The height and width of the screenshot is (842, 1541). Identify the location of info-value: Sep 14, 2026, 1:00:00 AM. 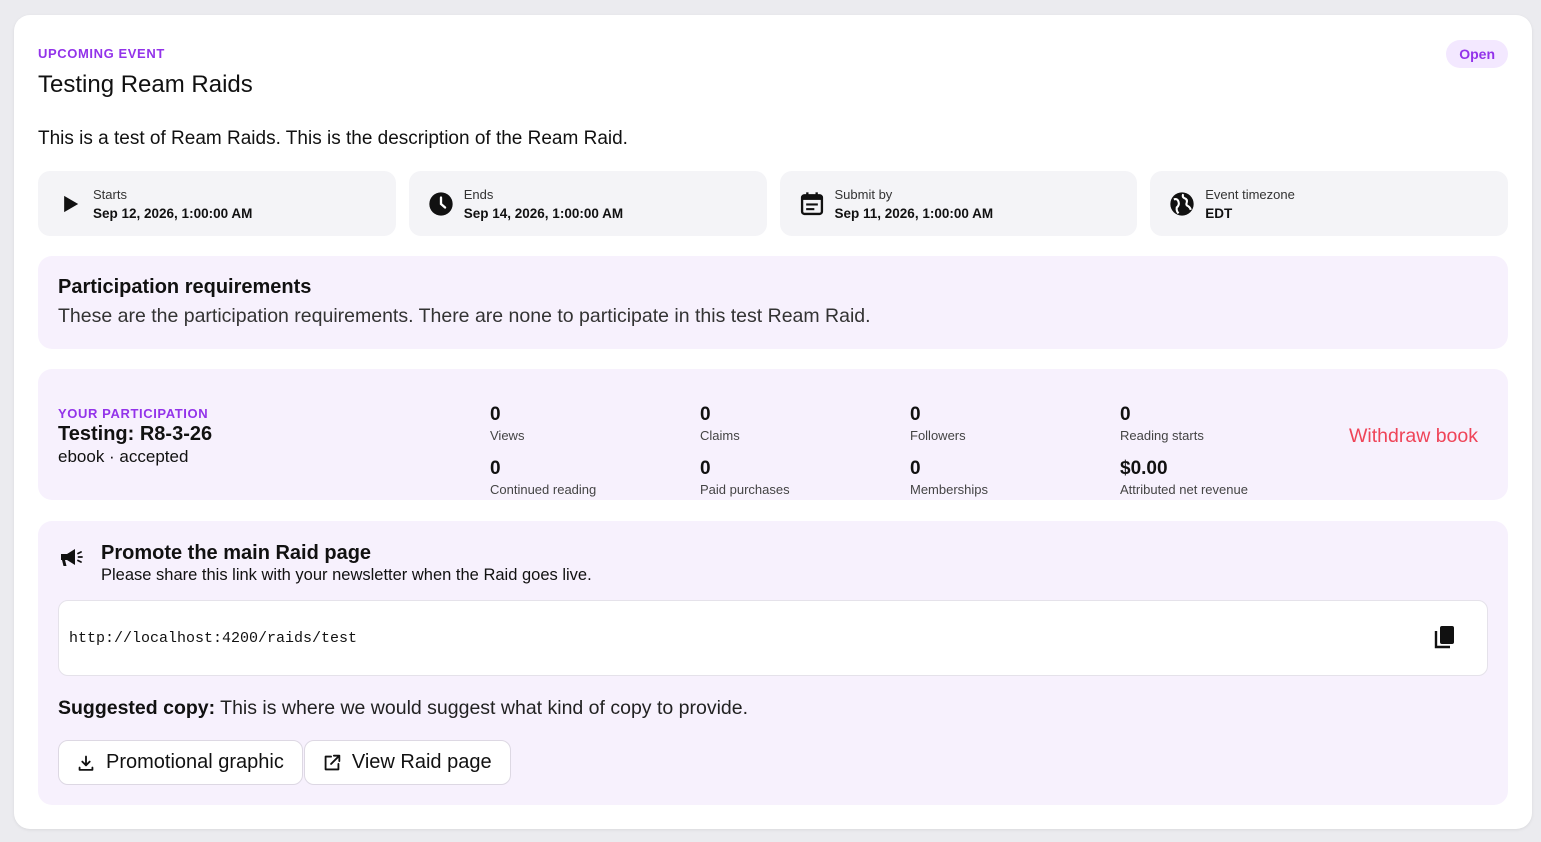
(543, 213).